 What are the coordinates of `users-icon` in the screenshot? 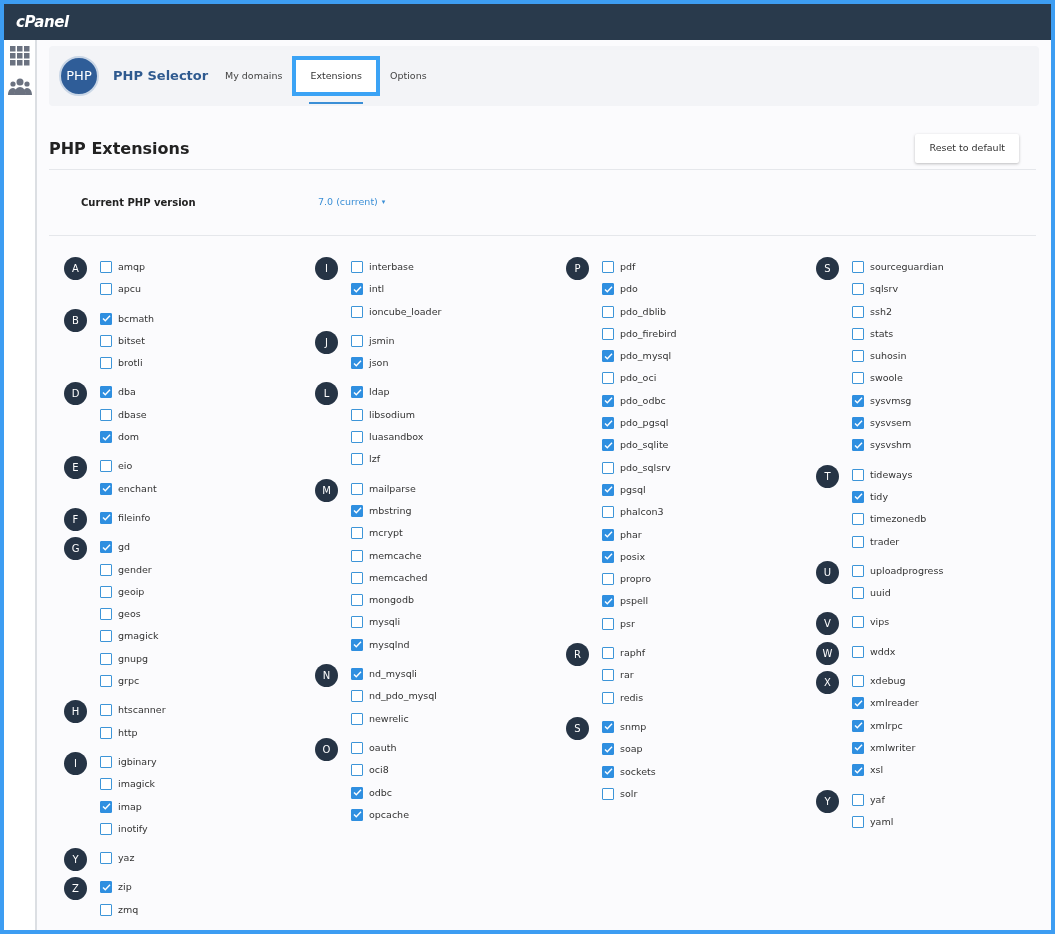 It's located at (19, 87).